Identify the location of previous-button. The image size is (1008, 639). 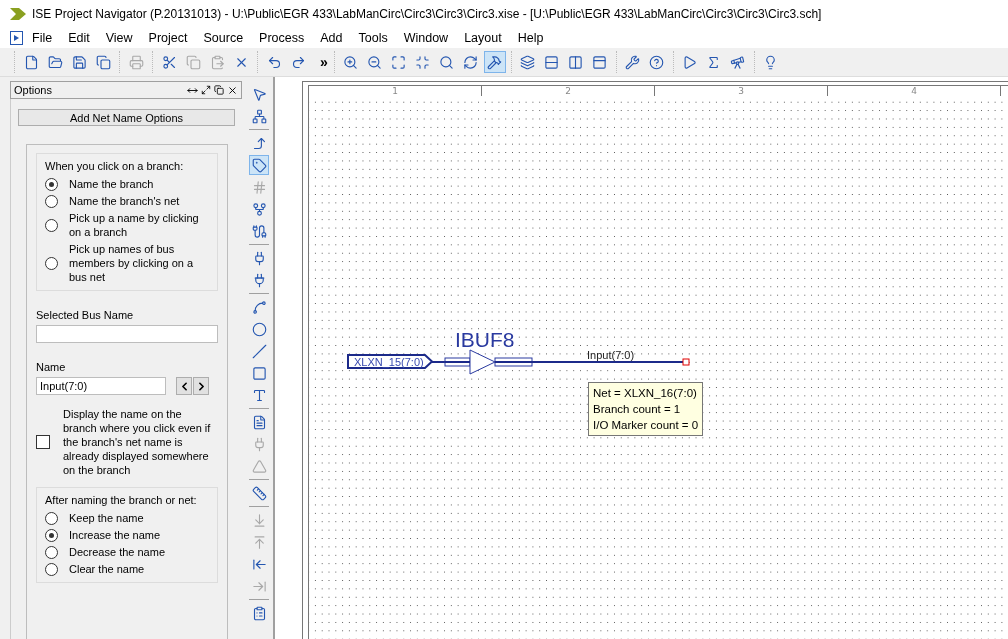
(184, 386).